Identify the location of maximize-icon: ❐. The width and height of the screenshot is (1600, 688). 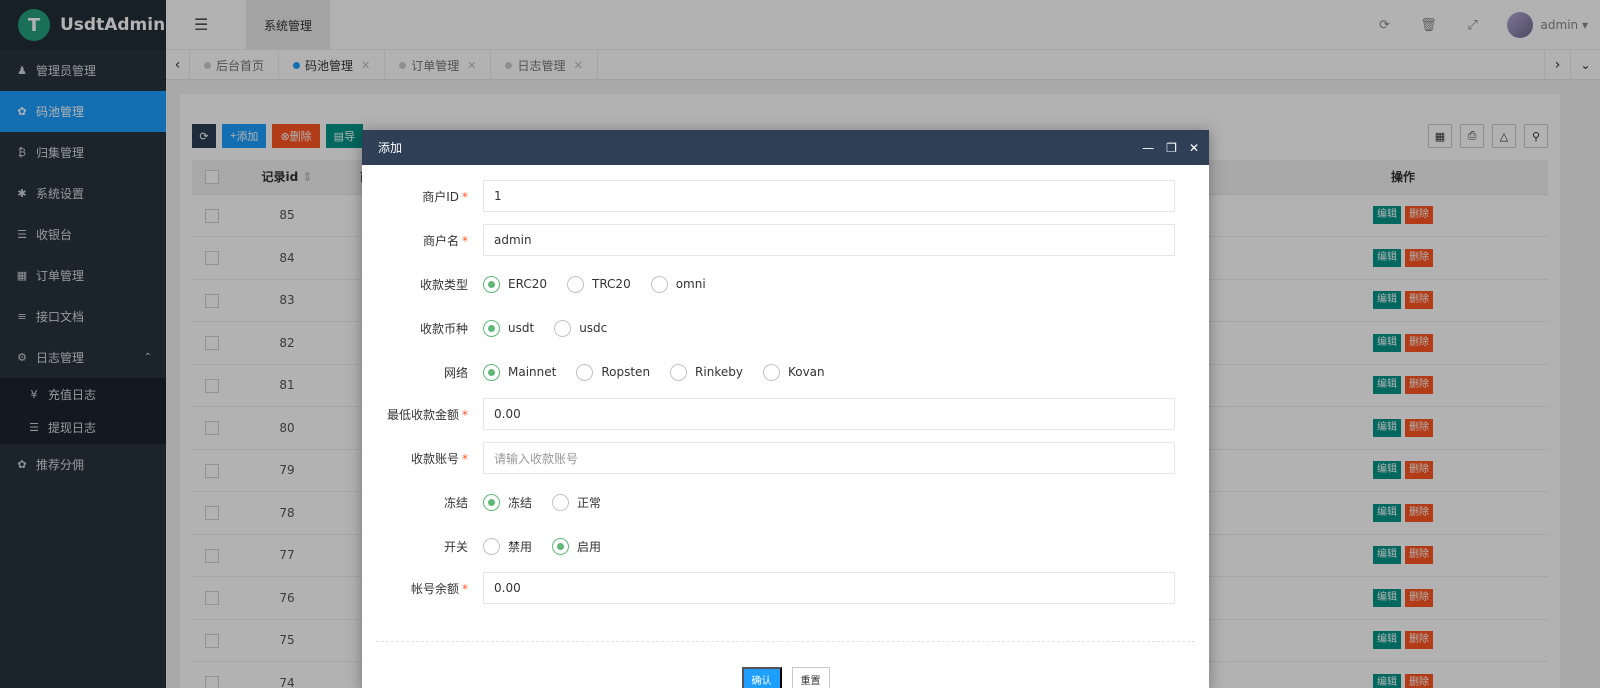
(1171, 148).